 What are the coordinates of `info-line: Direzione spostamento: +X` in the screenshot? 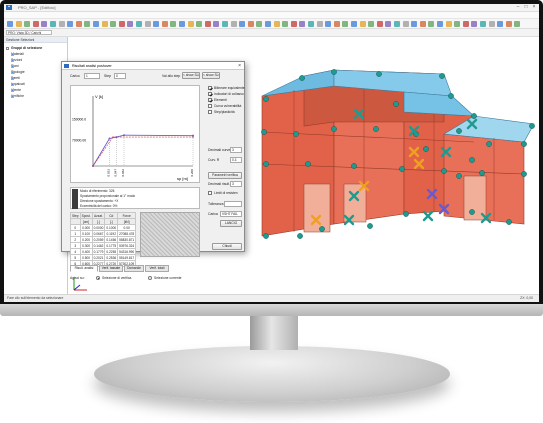 It's located at (99, 201).